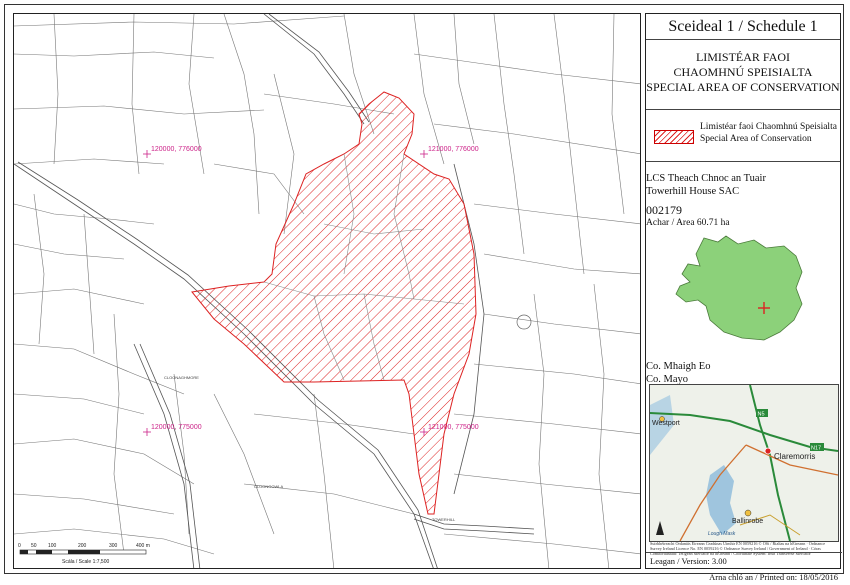  Describe the element at coordinates (743, 57) in the screenshot. I see `status-line: LIMISTÉAR FAOI` at that location.